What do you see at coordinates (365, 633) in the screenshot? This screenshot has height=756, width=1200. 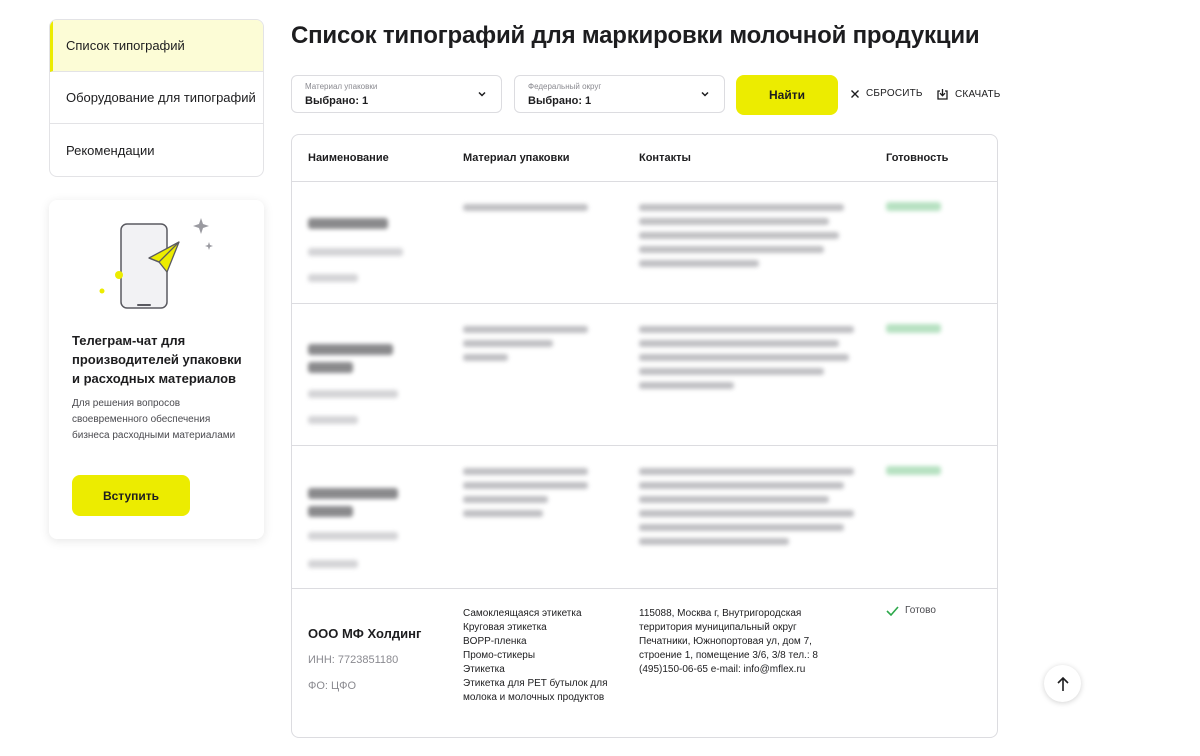 I see `company-name: ООО МФ Холдинг` at bounding box center [365, 633].